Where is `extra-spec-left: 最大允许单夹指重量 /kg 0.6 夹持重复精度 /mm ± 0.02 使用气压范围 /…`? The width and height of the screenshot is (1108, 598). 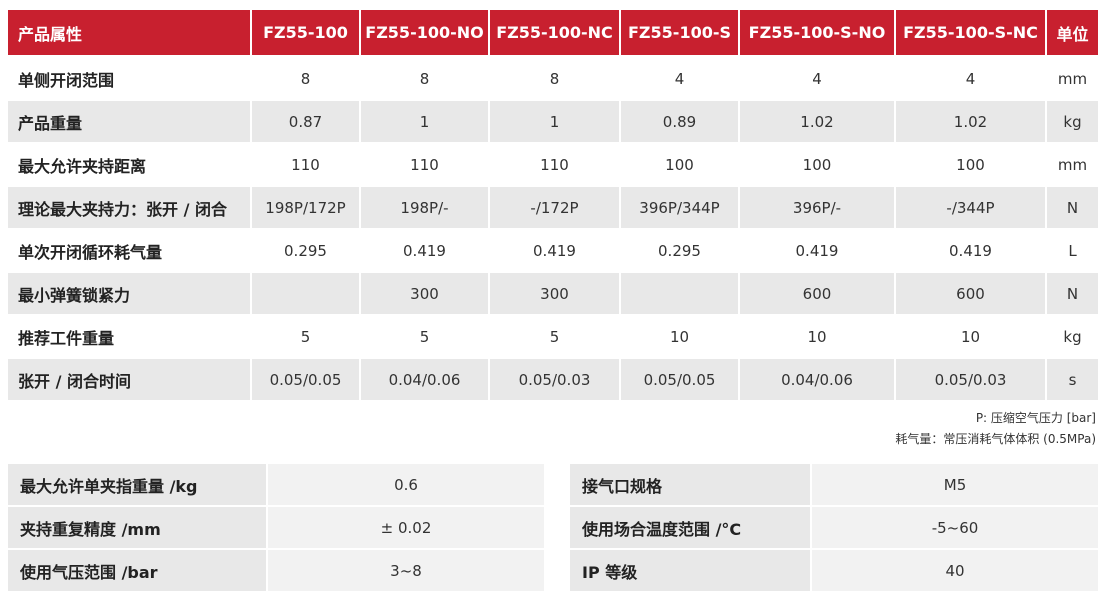 extra-spec-left: 最大允许单夹指重量 /kg 0.6 夹持重复精度 /mm ± 0.02 使用气压范围 /… is located at coordinates (276, 526).